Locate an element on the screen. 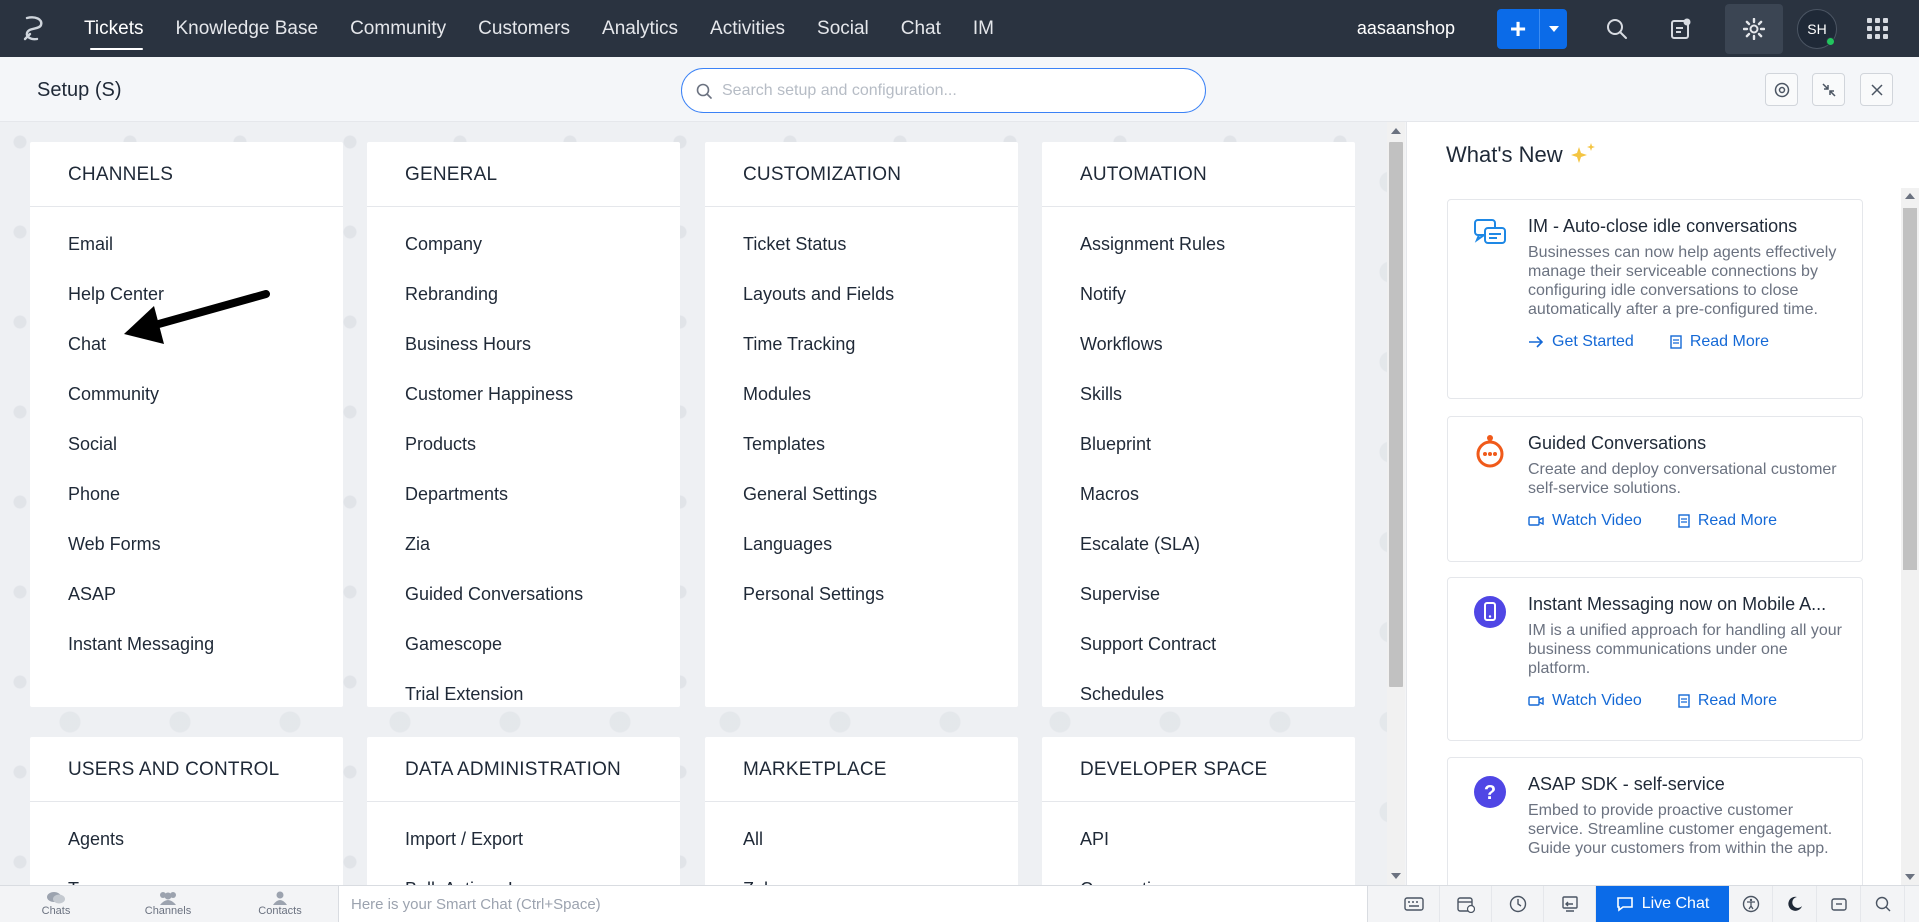 Image resolution: width=1919 pixels, height=922 pixels. notifications-icon is located at coordinates (1681, 29).